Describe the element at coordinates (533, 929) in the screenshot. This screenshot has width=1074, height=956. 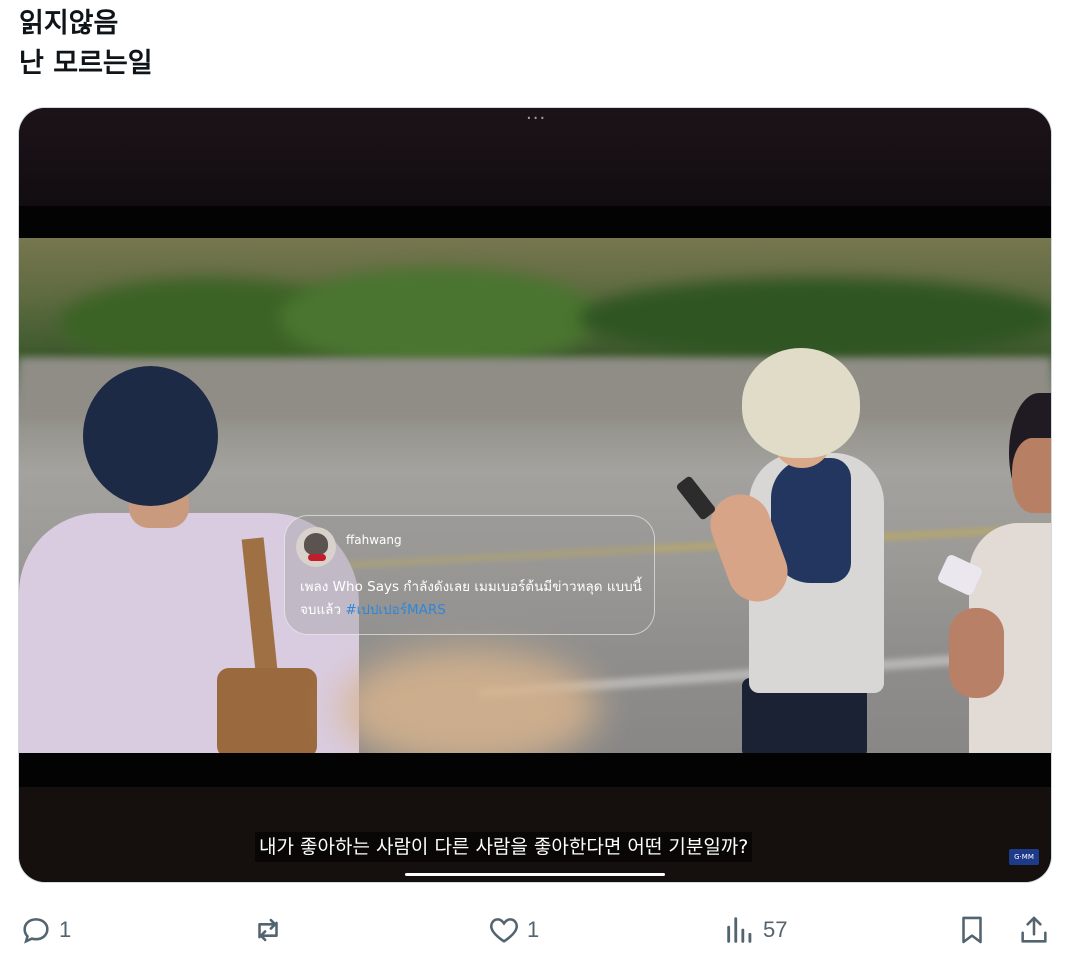
I see `like-count: 1` at that location.